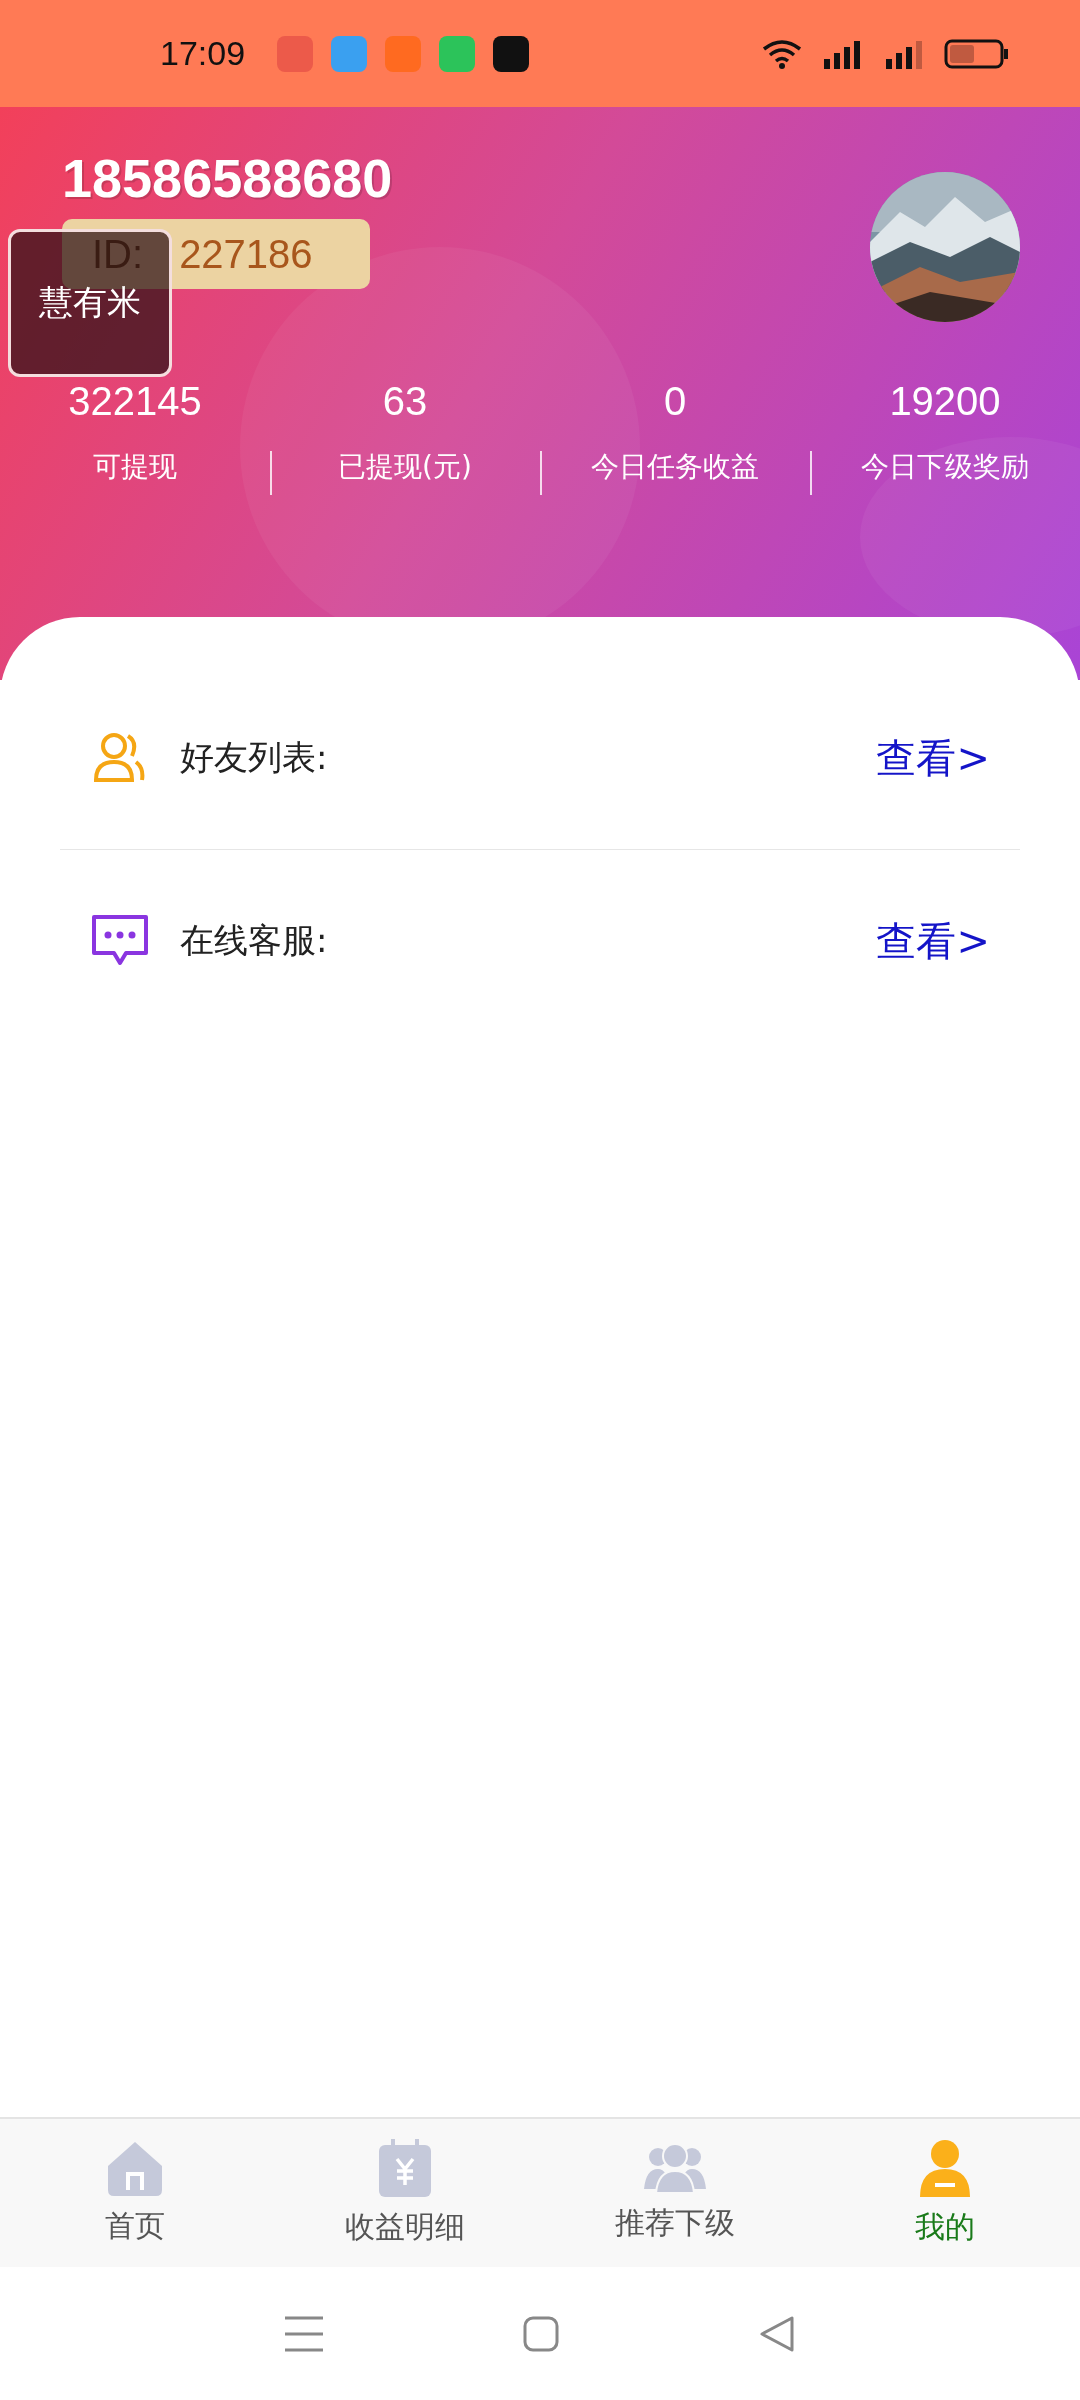 The height and width of the screenshot is (2400, 1080). What do you see at coordinates (675, 467) in the screenshot?
I see `stat-label: 今日任务收益` at bounding box center [675, 467].